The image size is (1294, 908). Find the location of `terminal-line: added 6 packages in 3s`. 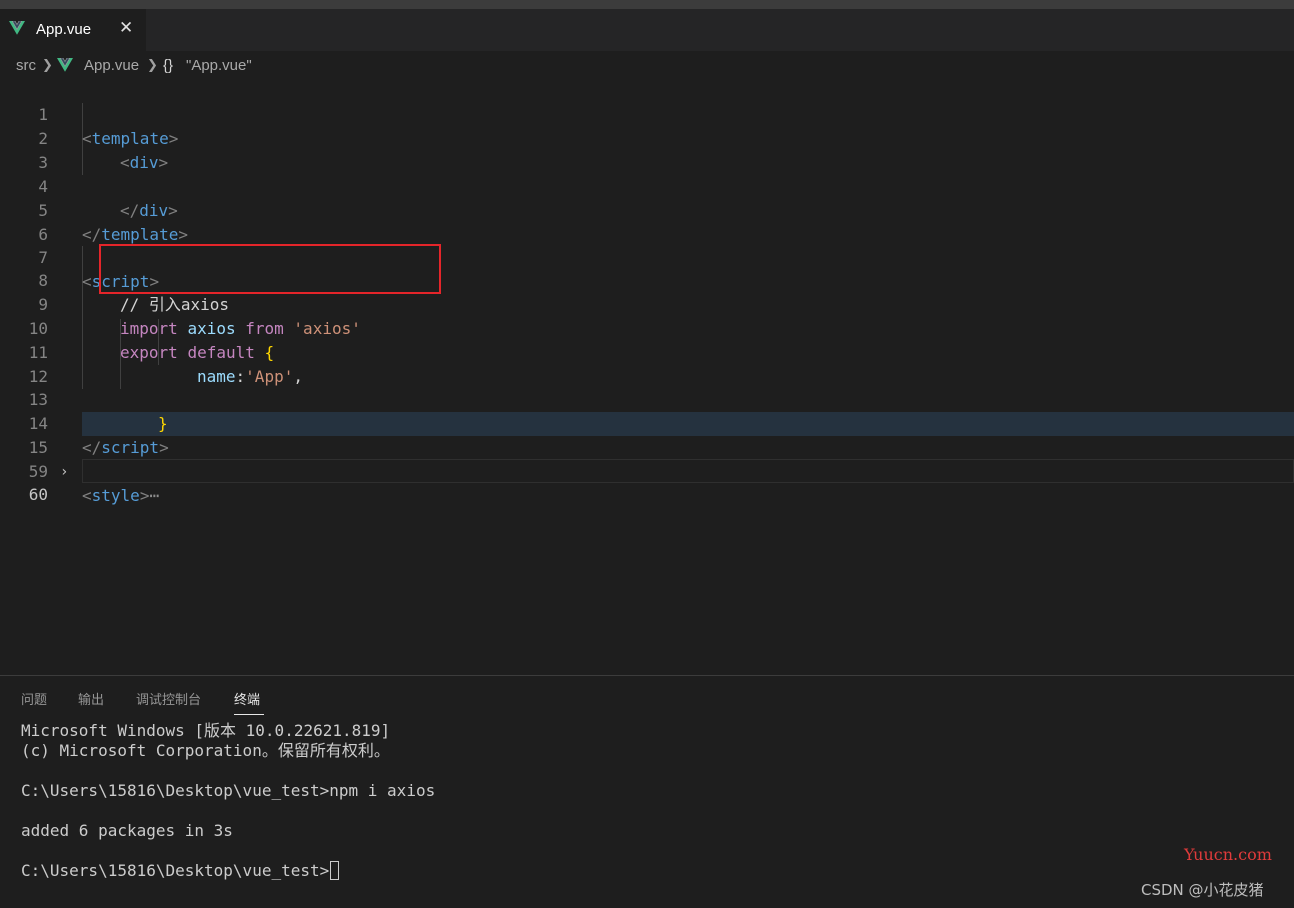

terminal-line: added 6 packages in 3s is located at coordinates (127, 830).